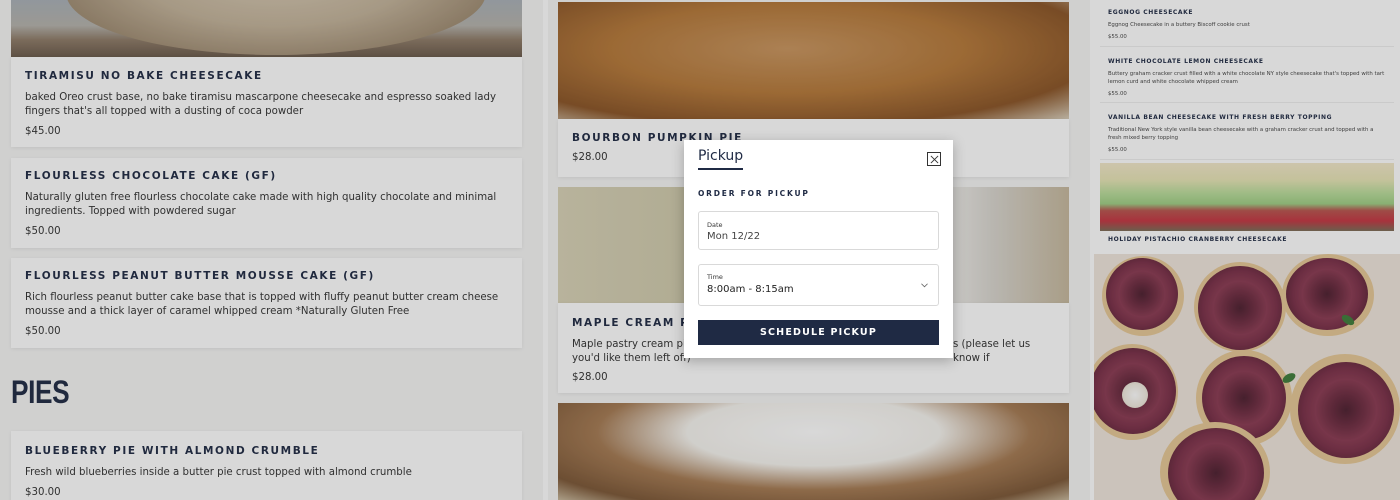 This screenshot has width=1400, height=500. What do you see at coordinates (715, 225) in the screenshot?
I see `date-label: Date` at bounding box center [715, 225].